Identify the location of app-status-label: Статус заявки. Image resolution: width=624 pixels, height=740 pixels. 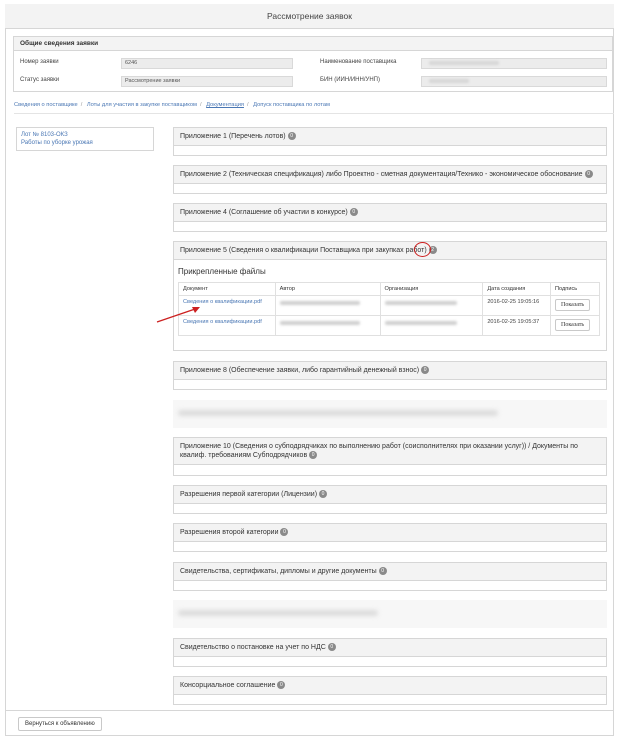
(40, 80).